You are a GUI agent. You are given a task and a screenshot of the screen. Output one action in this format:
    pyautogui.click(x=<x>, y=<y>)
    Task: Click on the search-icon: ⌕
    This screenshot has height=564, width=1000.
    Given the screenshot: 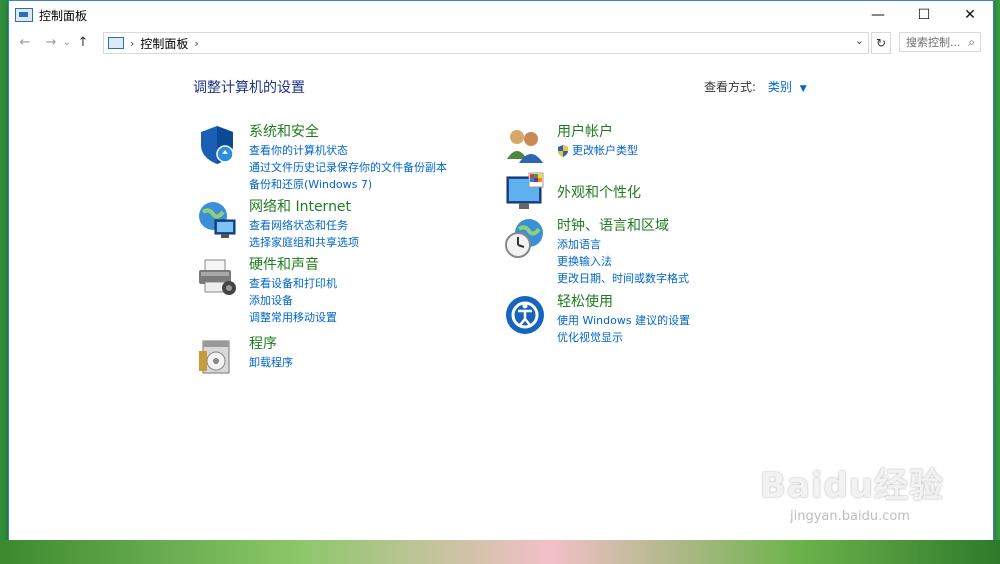 What is the action you would take?
    pyautogui.click(x=971, y=42)
    